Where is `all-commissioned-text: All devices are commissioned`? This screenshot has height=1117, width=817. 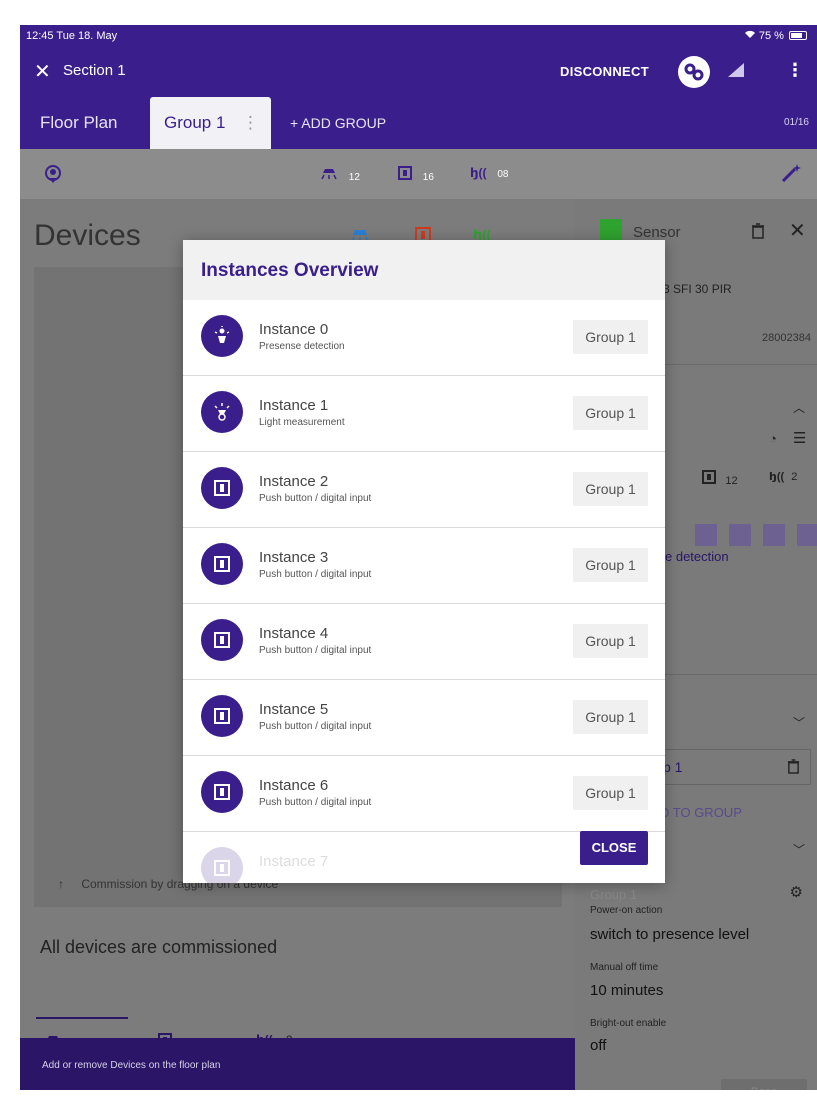 all-commissioned-text: All devices are commissioned is located at coordinates (159, 947).